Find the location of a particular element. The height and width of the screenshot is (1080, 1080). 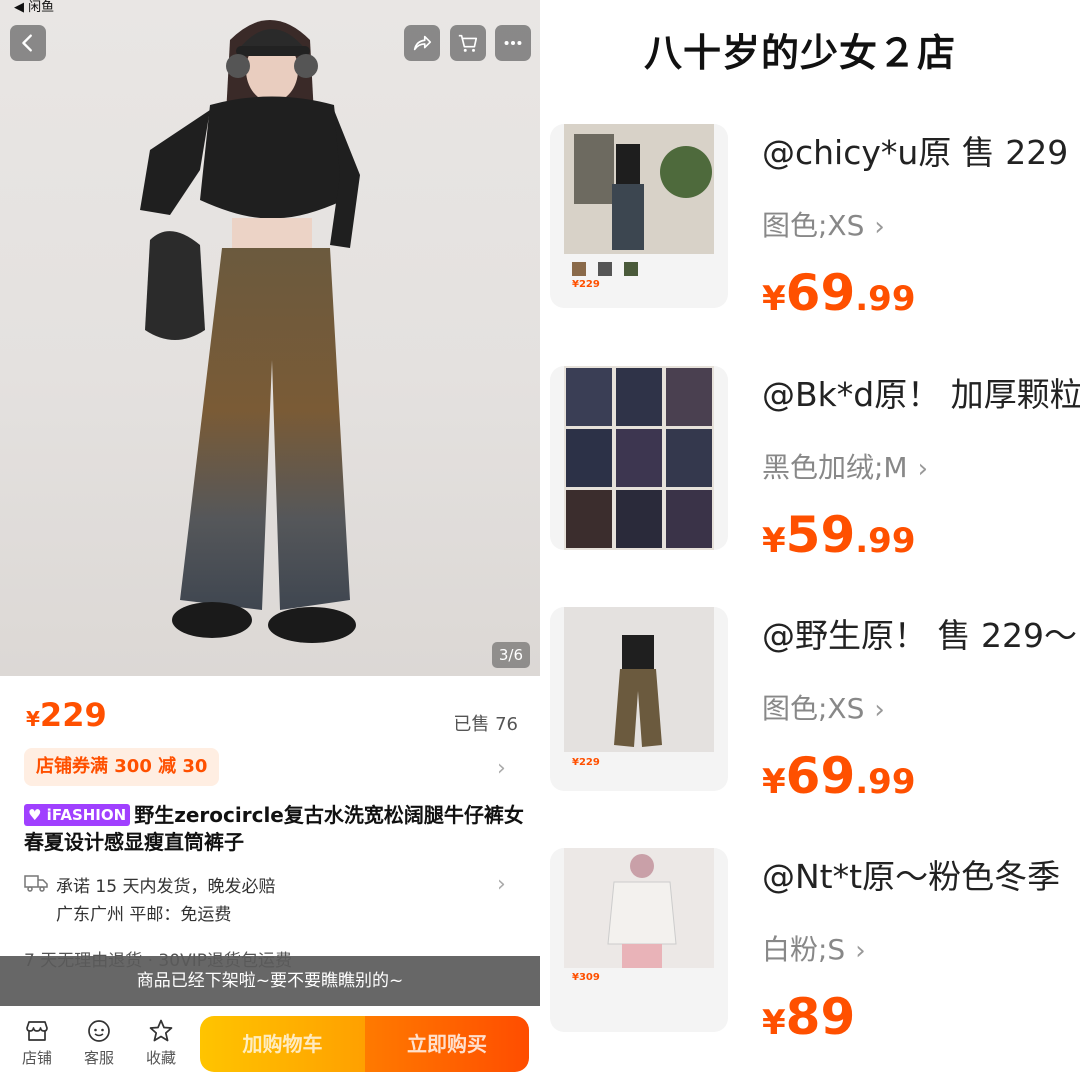

product-price: ¥229 is located at coordinates (66, 715).